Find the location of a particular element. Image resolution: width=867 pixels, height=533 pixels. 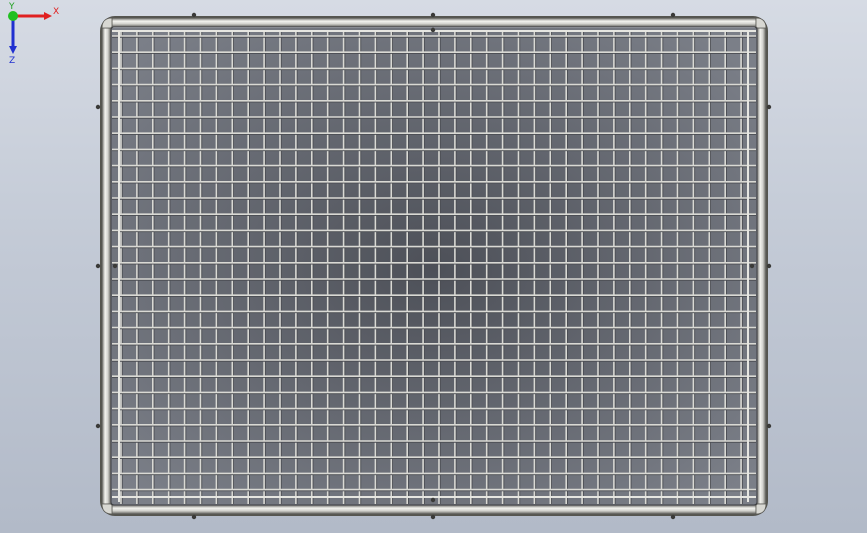

z-axis-arrowhead is located at coordinates (13, 50).